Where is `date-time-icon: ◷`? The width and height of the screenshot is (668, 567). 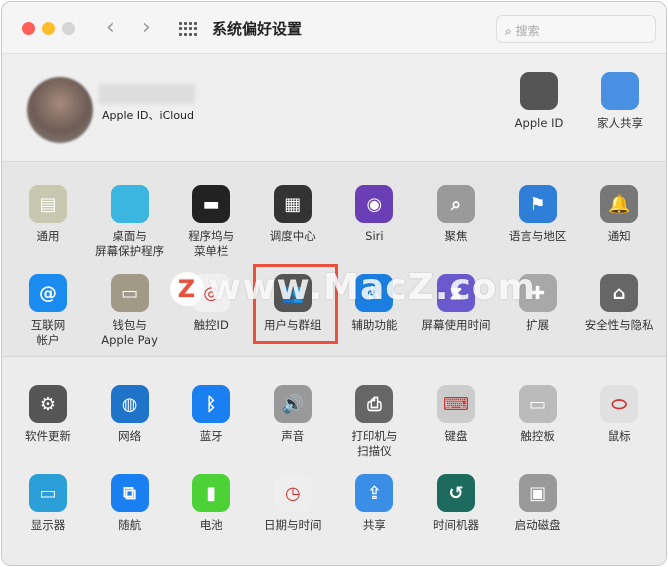 date-time-icon: ◷ is located at coordinates (292, 493).